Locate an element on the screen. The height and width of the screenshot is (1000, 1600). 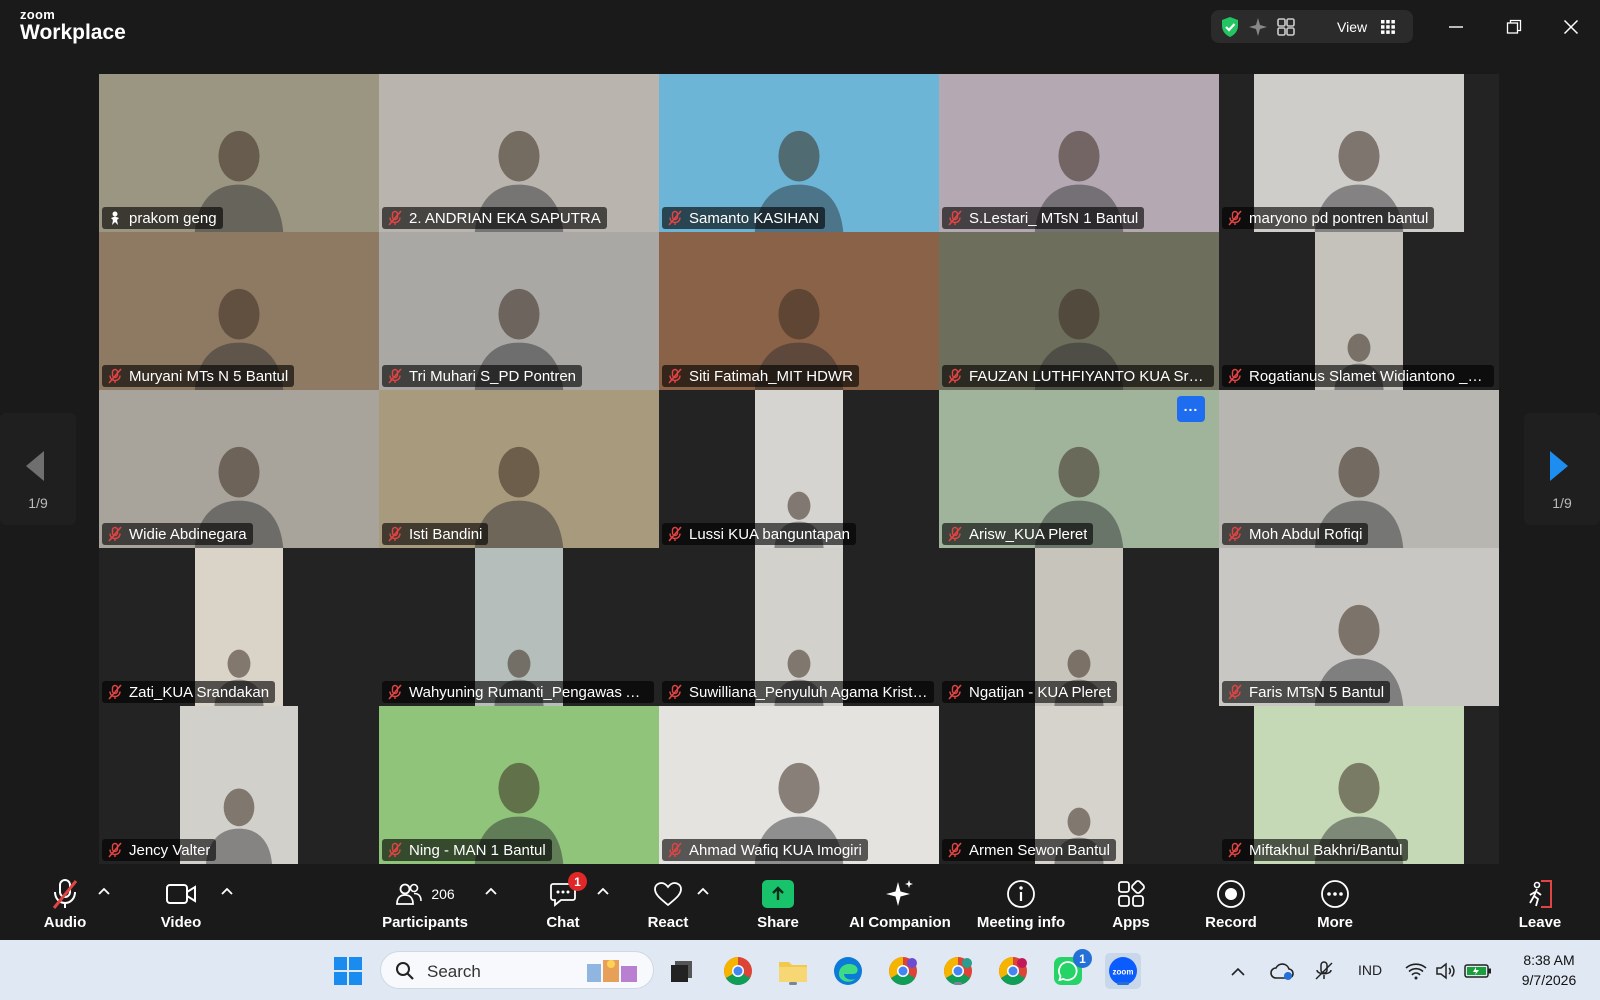
meeting-info-button: Meeting info is located at coordinates (1021, 907).